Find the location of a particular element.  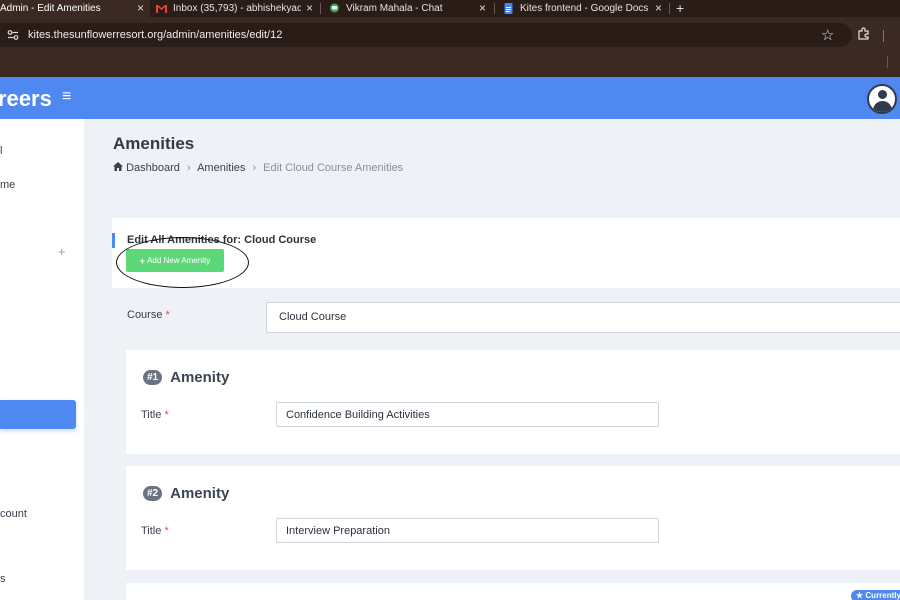

sidebar is located at coordinates (42, 359).